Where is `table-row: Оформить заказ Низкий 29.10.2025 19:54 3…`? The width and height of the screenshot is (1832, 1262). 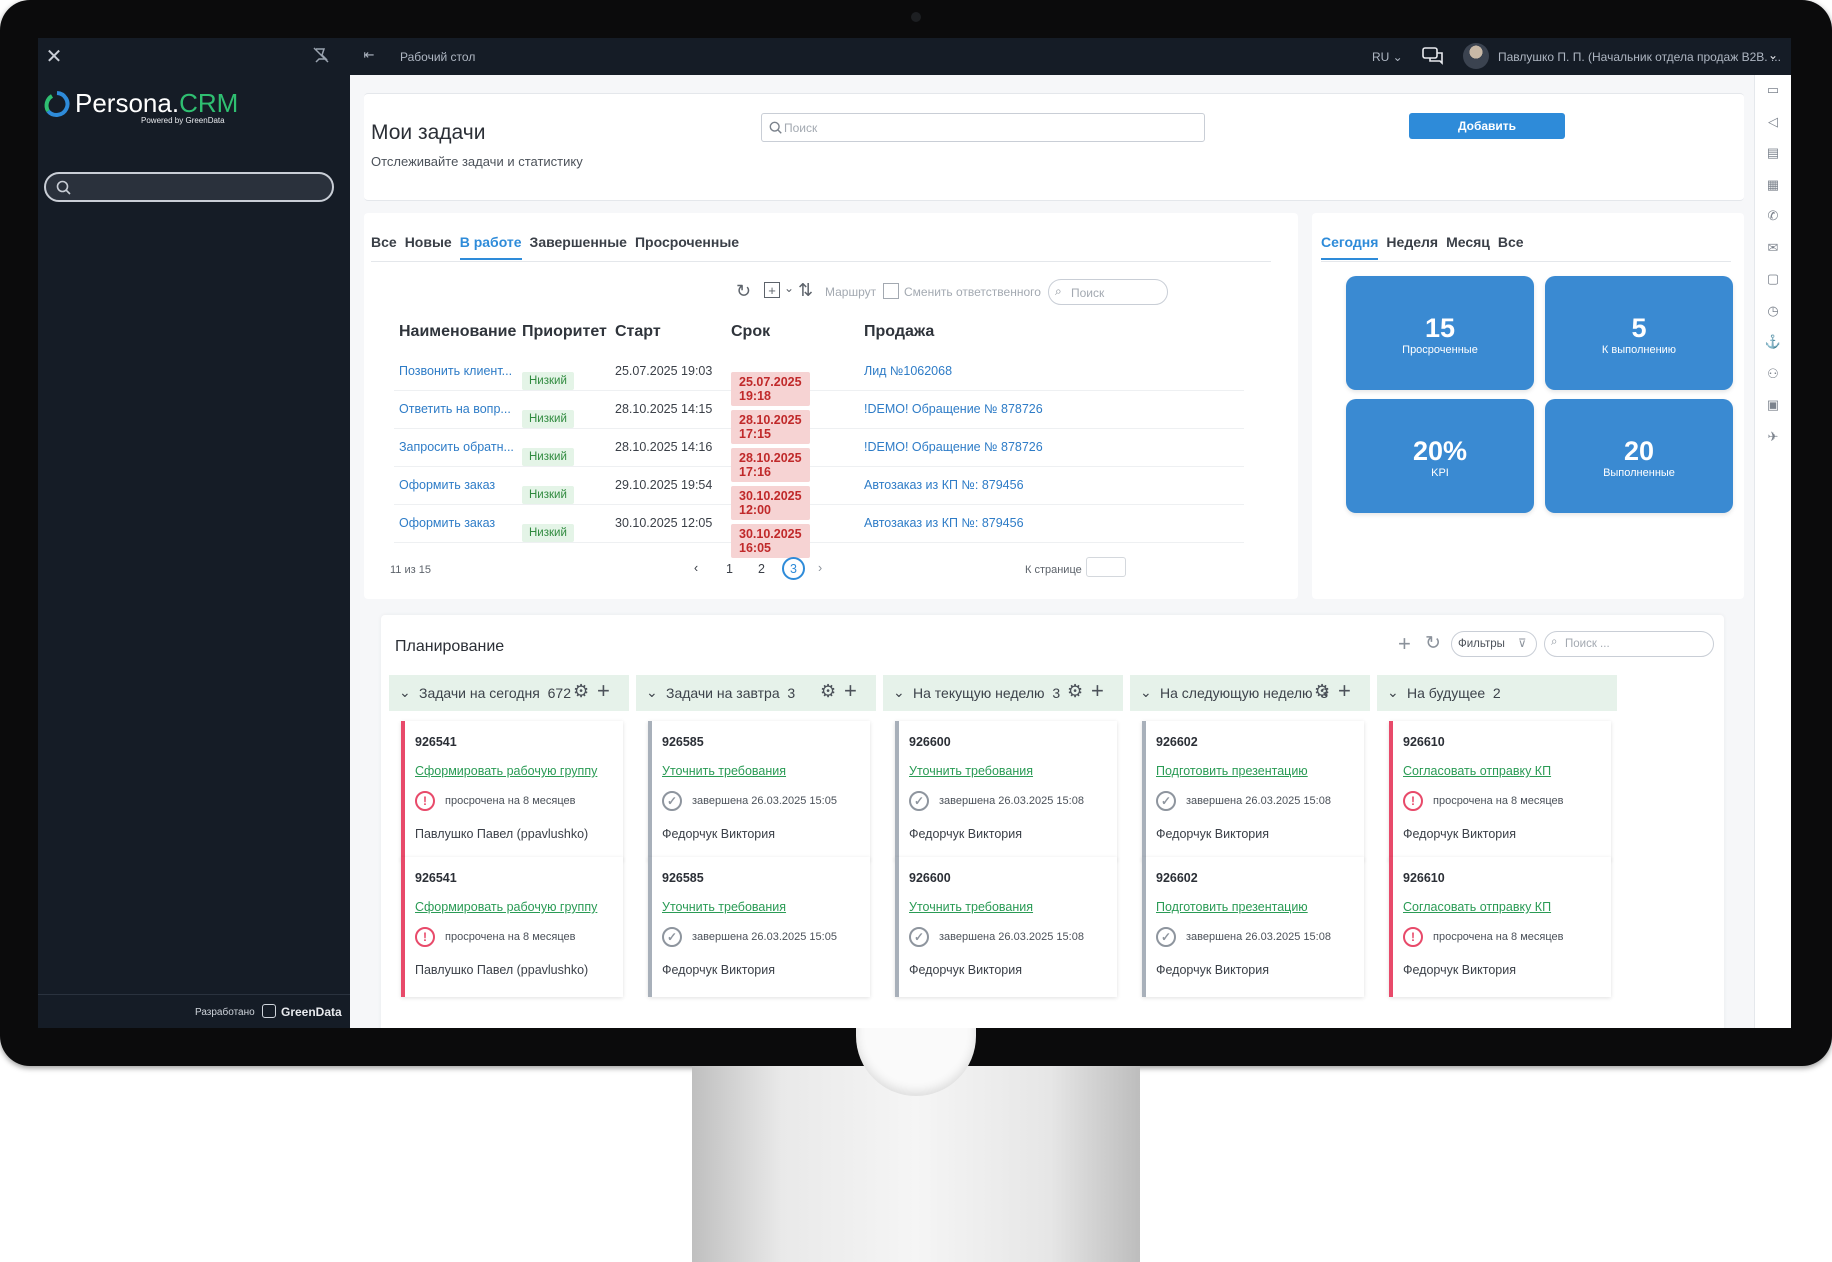 table-row: Оформить заказ Низкий 29.10.2025 19:54 3… is located at coordinates (819, 493).